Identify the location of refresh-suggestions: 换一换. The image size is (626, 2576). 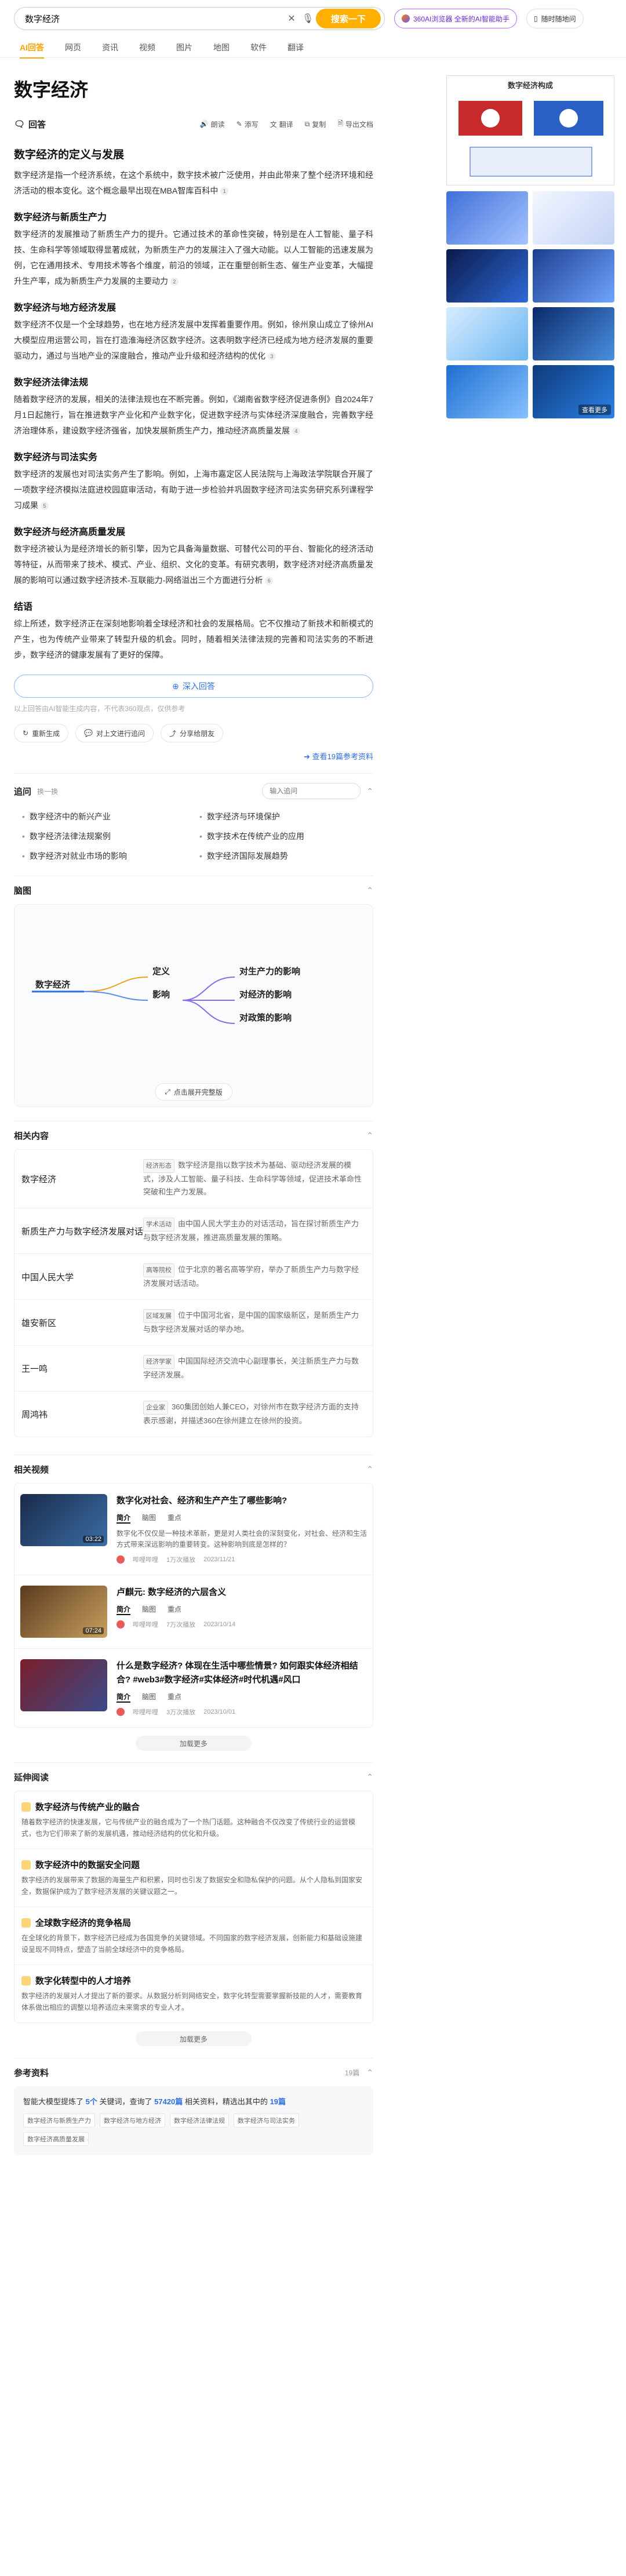
(47, 791).